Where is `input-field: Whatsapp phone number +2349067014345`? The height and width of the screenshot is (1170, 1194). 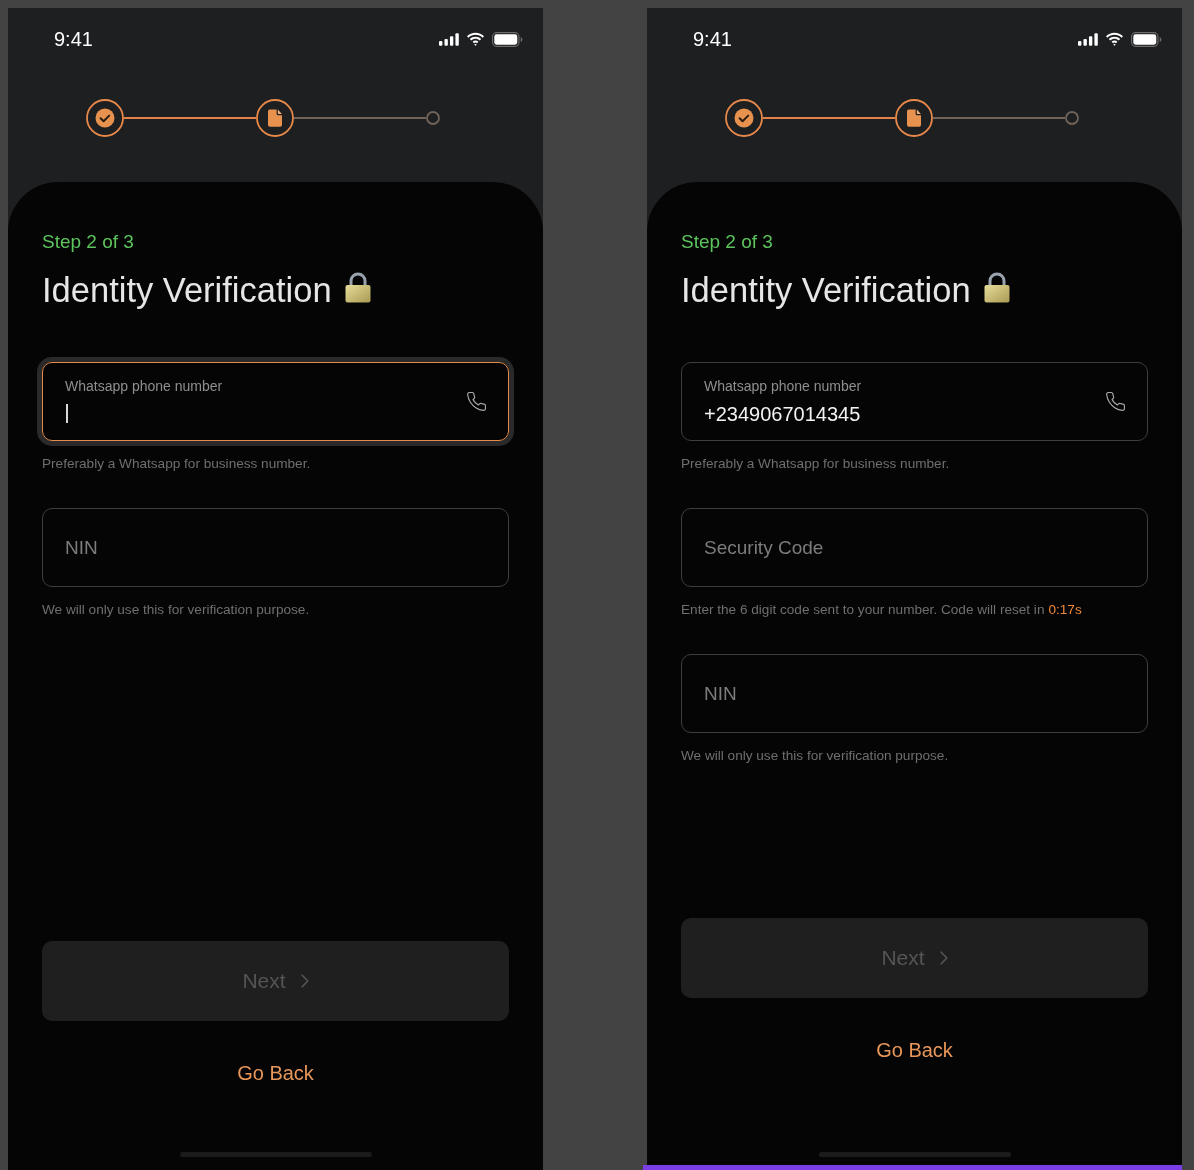 input-field: Whatsapp phone number +2349067014345 is located at coordinates (914, 401).